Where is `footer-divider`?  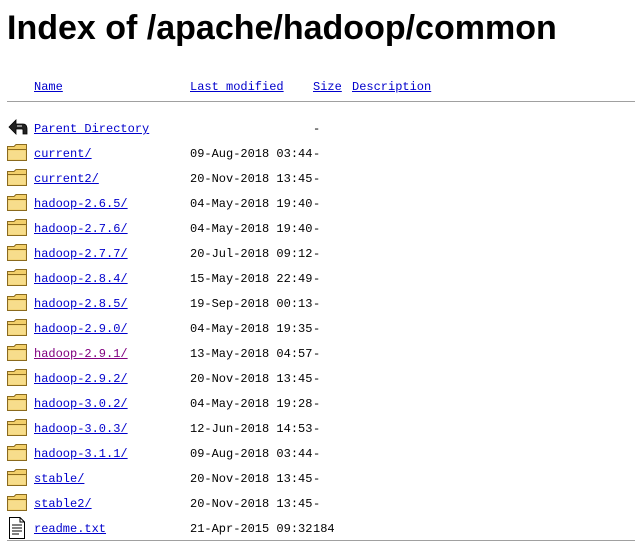
footer-divider is located at coordinates (321, 540).